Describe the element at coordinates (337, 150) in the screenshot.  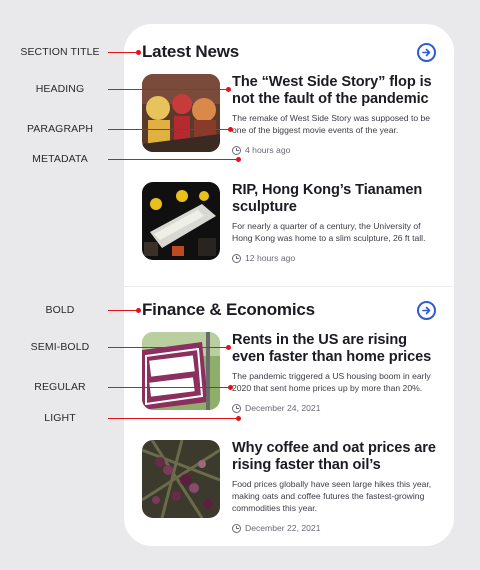
I see `article-metadata: 4 hours ago` at that location.